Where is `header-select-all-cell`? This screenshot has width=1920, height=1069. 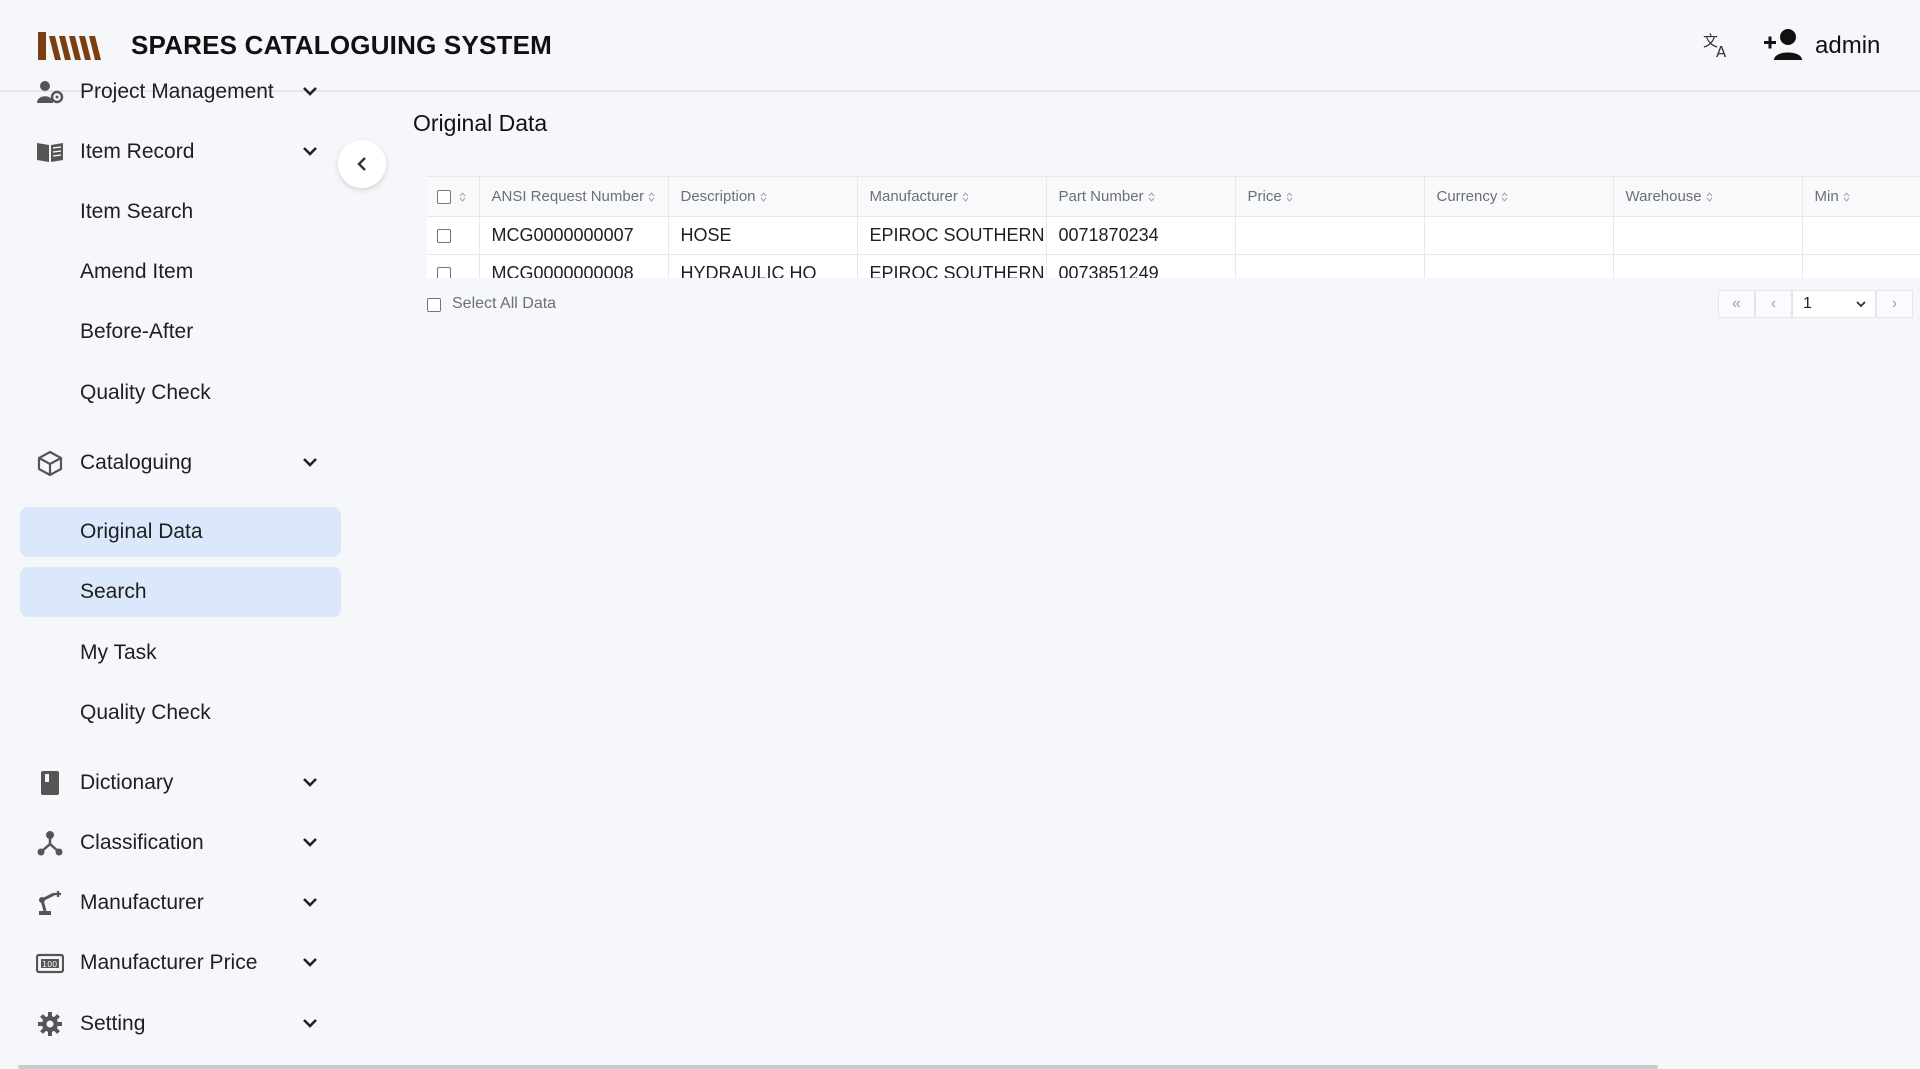 header-select-all-cell is located at coordinates (453, 197).